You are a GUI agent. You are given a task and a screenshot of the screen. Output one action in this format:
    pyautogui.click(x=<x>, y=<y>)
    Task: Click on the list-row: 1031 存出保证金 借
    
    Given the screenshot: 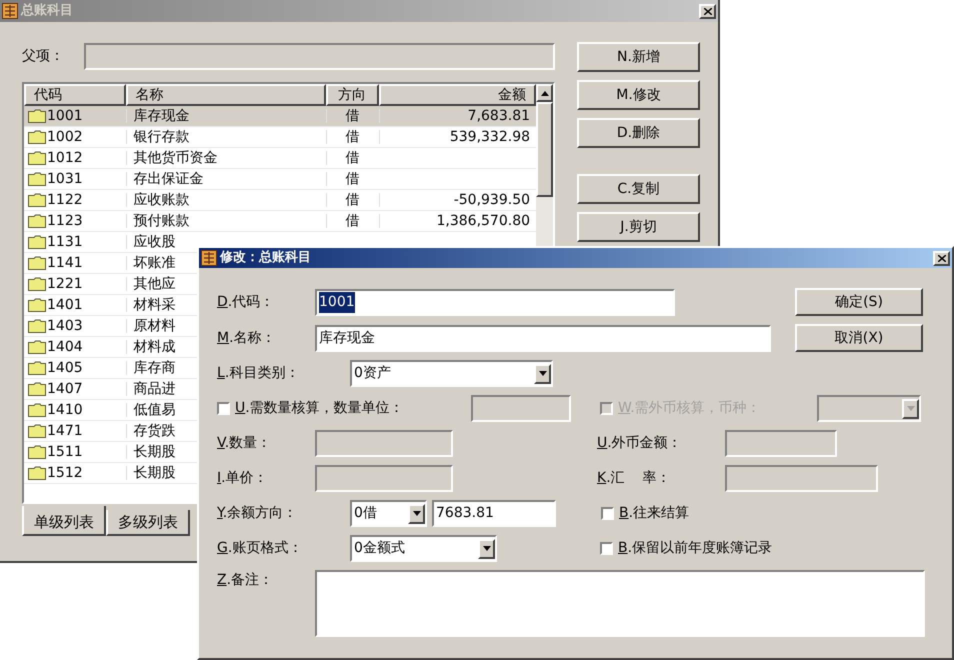 What is the action you would take?
    pyautogui.click(x=280, y=179)
    